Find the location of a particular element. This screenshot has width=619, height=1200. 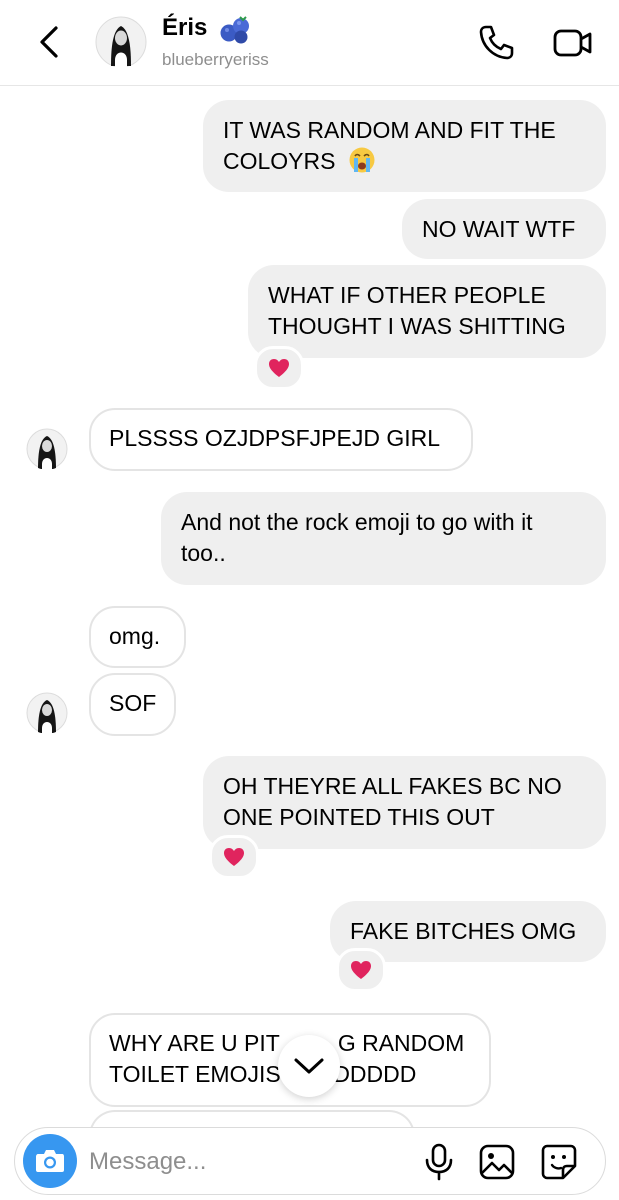

received-message: omg. is located at coordinates (137, 637).